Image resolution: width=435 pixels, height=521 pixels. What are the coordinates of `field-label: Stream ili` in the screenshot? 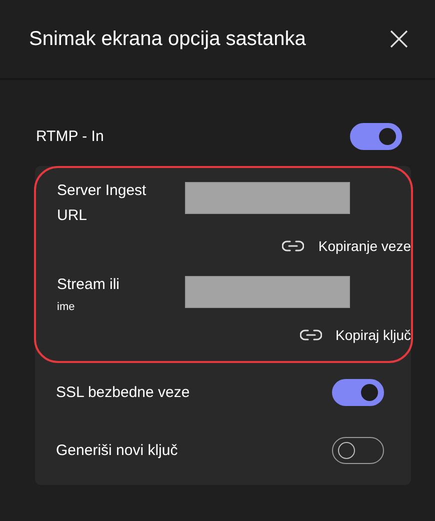 It's located at (89, 284).